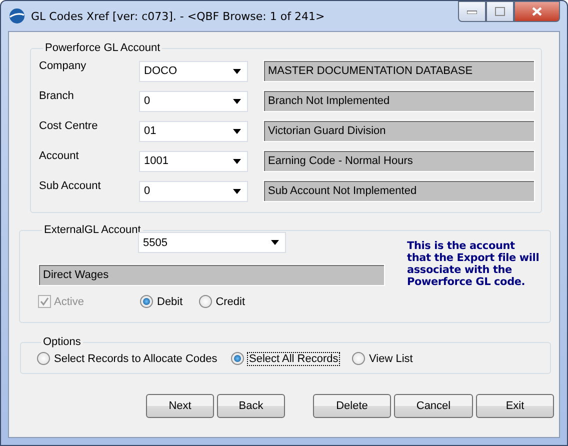 This screenshot has width=568, height=446. I want to click on close-button, so click(537, 11).